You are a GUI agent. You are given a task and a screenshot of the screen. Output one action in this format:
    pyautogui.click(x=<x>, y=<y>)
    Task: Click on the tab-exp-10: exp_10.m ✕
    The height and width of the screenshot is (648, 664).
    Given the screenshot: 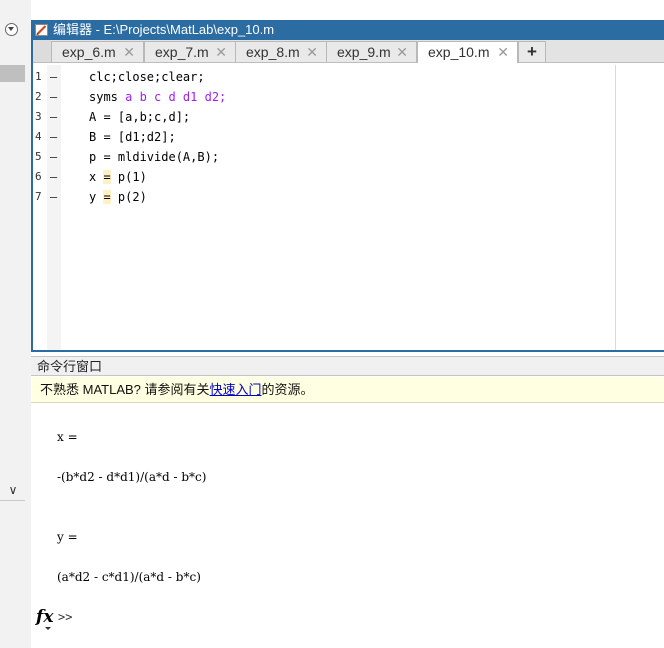 What is the action you would take?
    pyautogui.click(x=467, y=52)
    